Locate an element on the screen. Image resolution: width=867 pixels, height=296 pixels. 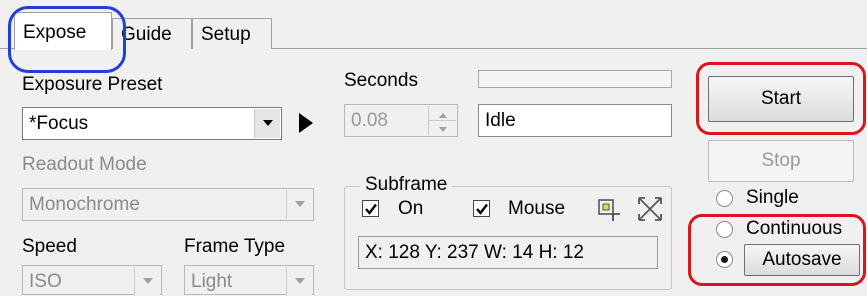
play-button is located at coordinates (305, 123).